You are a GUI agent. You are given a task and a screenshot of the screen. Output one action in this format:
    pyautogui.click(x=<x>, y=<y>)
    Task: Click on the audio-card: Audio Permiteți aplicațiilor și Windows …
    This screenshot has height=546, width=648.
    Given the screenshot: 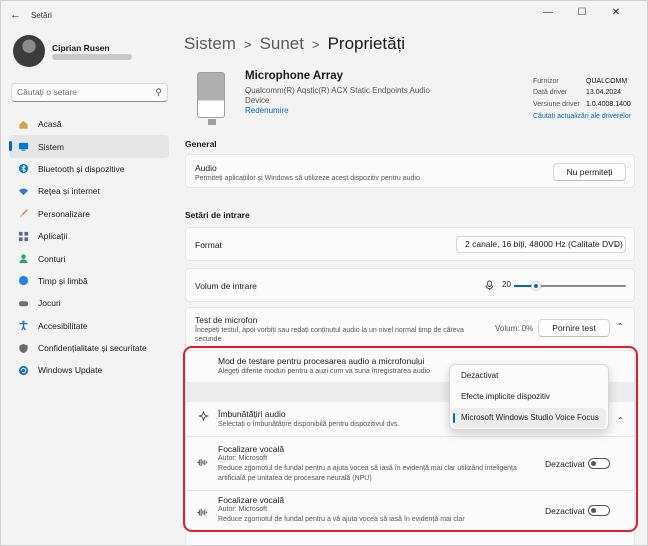 What is the action you would take?
    pyautogui.click(x=410, y=171)
    